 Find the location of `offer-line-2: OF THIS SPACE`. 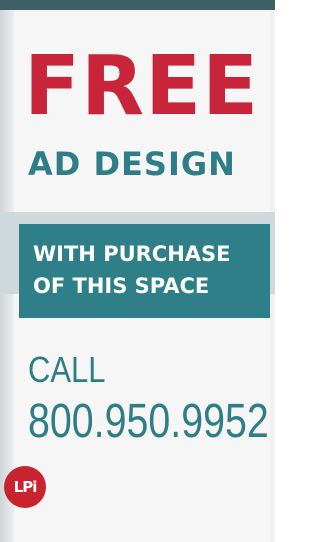

offer-line-2: OF THIS SPACE is located at coordinates (121, 286).